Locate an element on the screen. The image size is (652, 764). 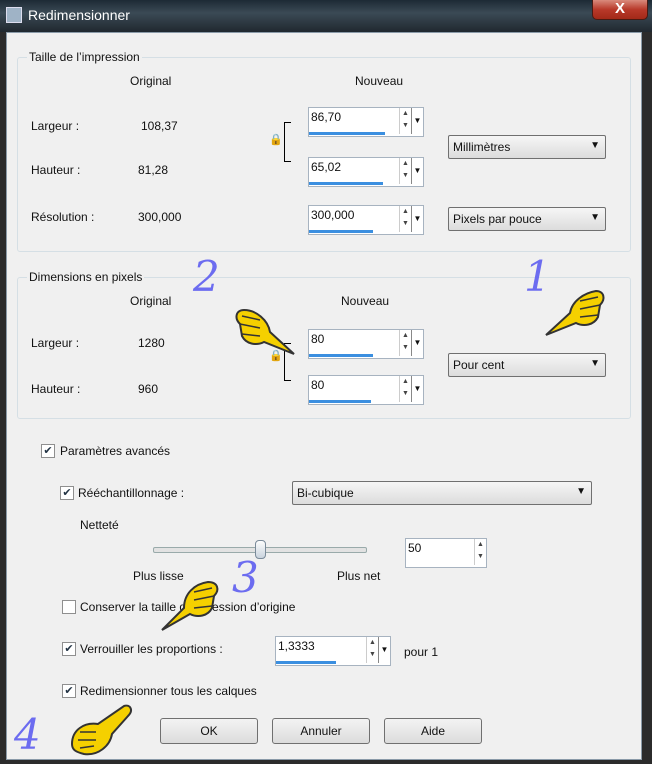
ratio-spinbox: 1,3333 ▲ ▼ ▼ is located at coordinates (333, 651).